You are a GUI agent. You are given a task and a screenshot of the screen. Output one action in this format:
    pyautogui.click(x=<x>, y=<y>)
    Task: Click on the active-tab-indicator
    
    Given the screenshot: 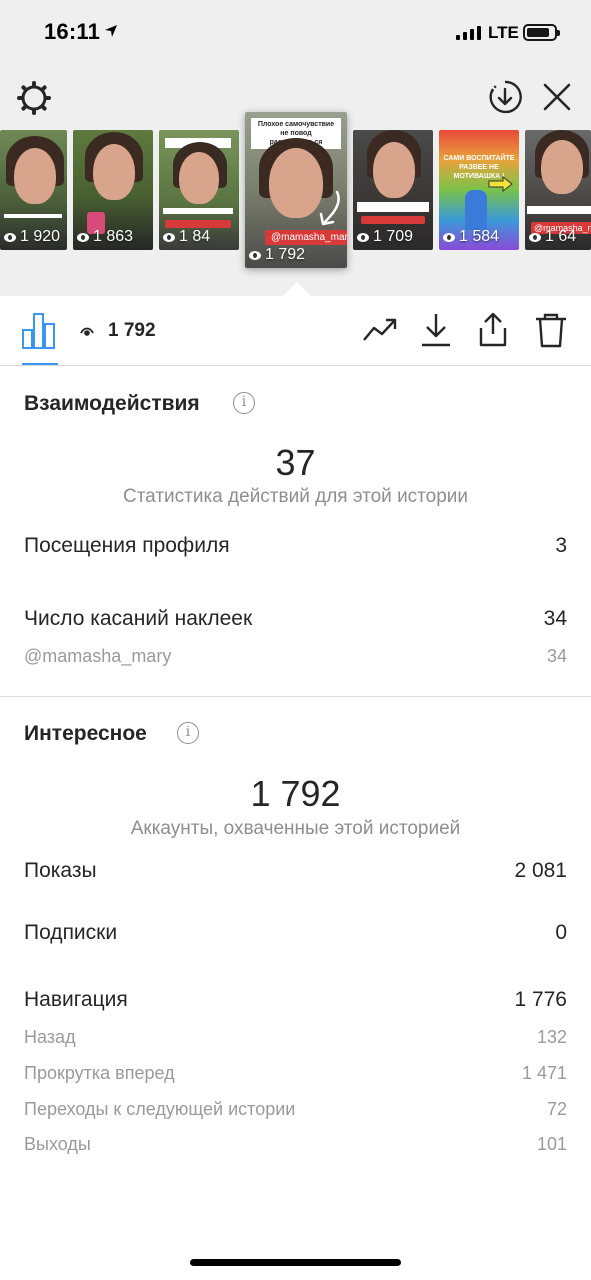 What is the action you would take?
    pyautogui.click(x=40, y=364)
    